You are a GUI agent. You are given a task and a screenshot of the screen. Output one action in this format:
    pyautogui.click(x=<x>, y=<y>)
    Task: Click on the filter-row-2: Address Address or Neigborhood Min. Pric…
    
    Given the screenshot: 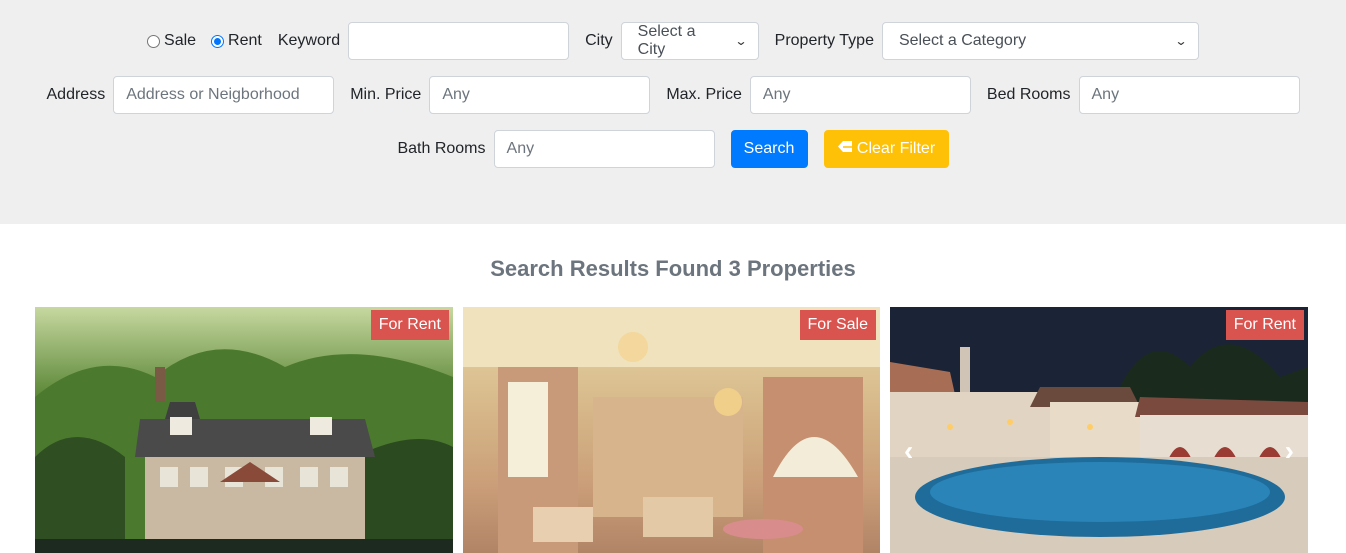 What is the action you would take?
    pyautogui.click(x=673, y=95)
    